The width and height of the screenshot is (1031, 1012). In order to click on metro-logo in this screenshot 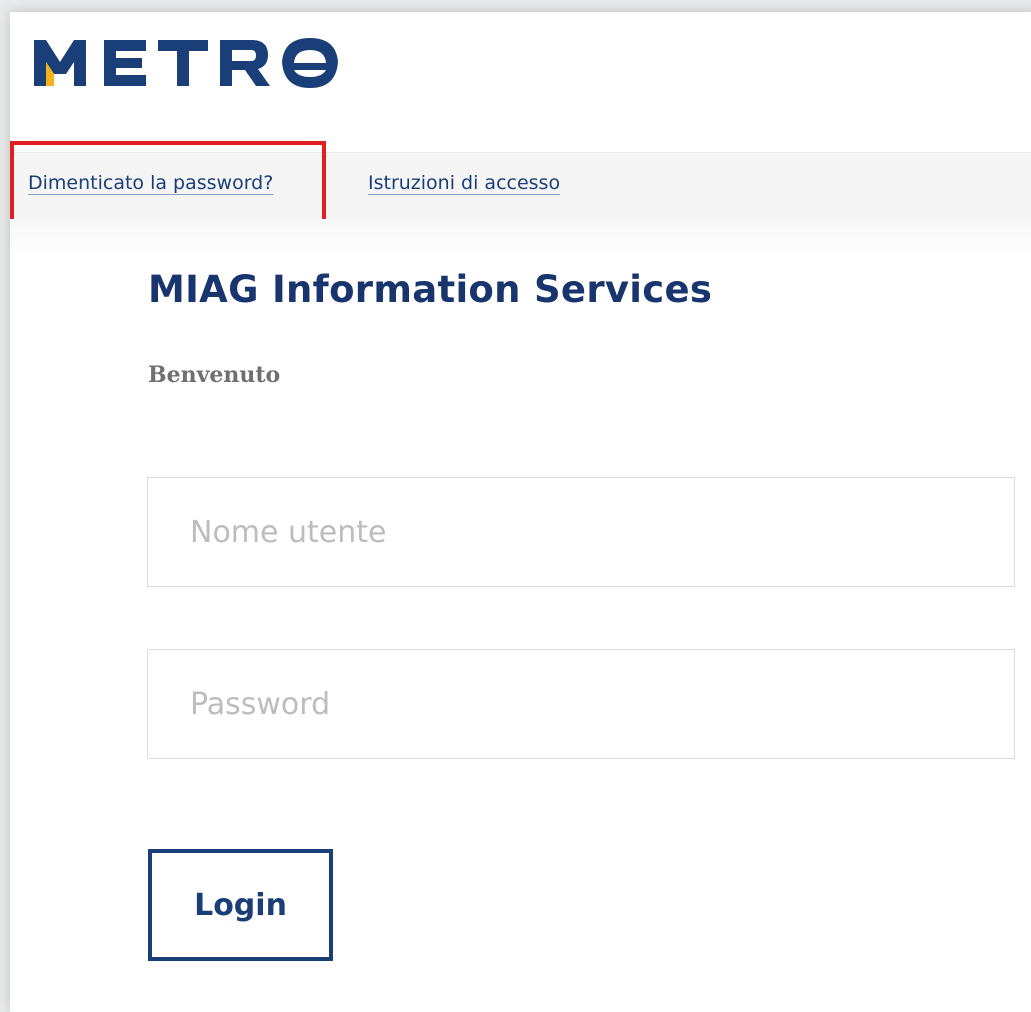, I will do `click(187, 62)`.